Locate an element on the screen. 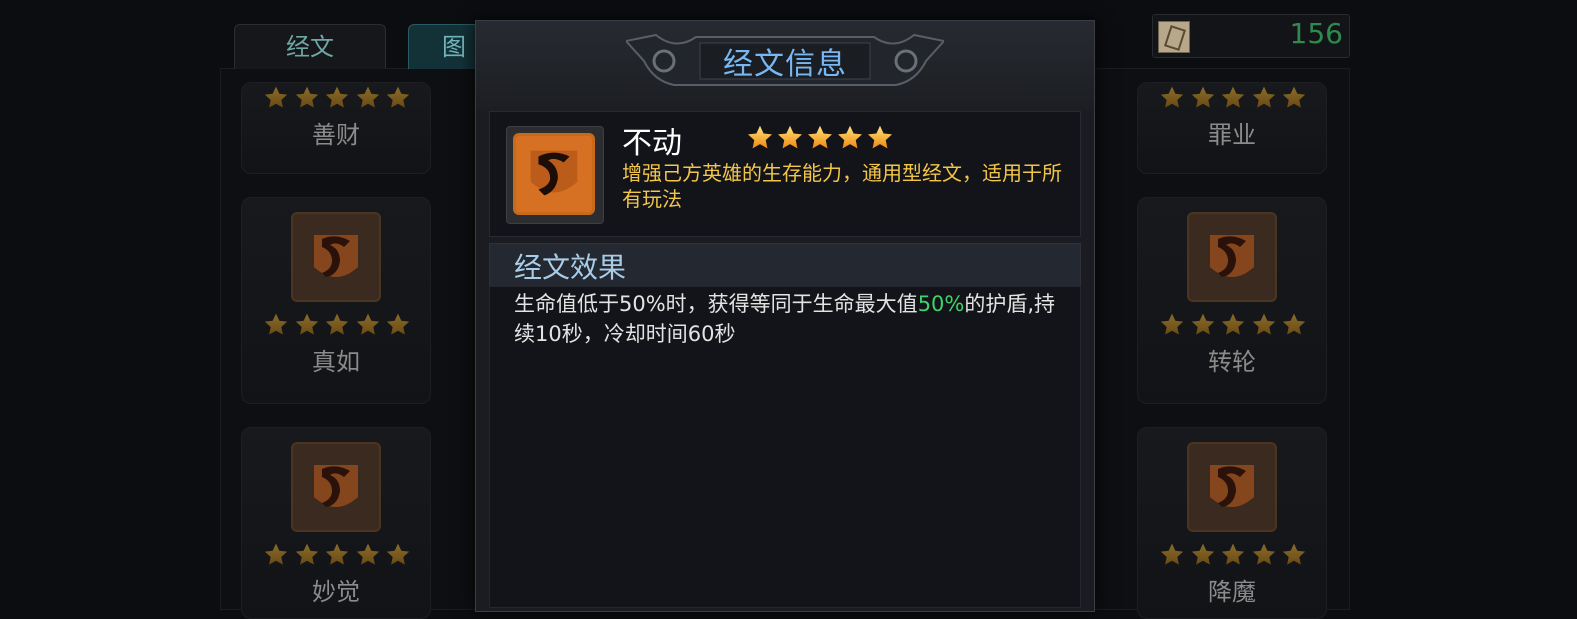  tab-scriptures: 经文 is located at coordinates (310, 46).